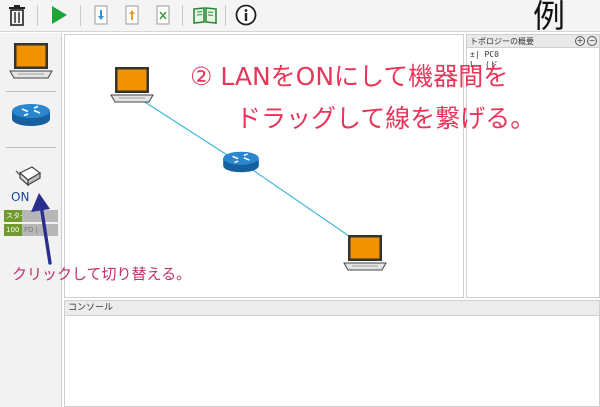 Image resolution: width=600 pixels, height=407 pixels. What do you see at coordinates (13, 216) in the screenshot?
I see `stat-key: スター` at bounding box center [13, 216].